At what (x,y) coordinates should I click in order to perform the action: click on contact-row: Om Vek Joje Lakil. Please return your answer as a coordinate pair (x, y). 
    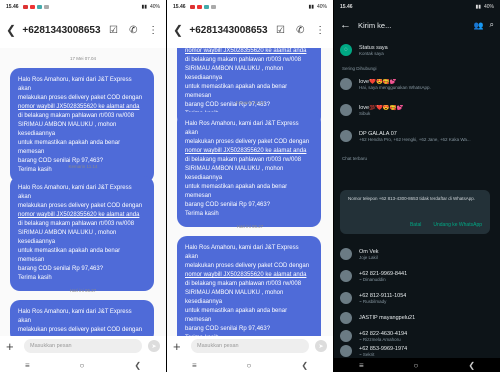
    Looking at the image, I should click on (417, 254).